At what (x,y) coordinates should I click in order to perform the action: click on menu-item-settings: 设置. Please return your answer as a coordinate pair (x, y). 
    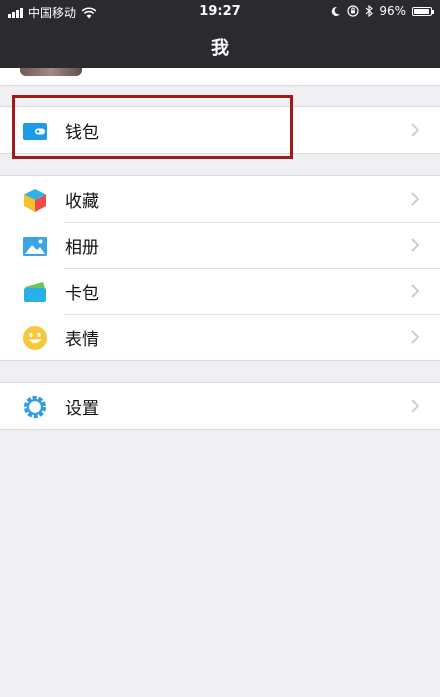
    Looking at the image, I should click on (220, 406).